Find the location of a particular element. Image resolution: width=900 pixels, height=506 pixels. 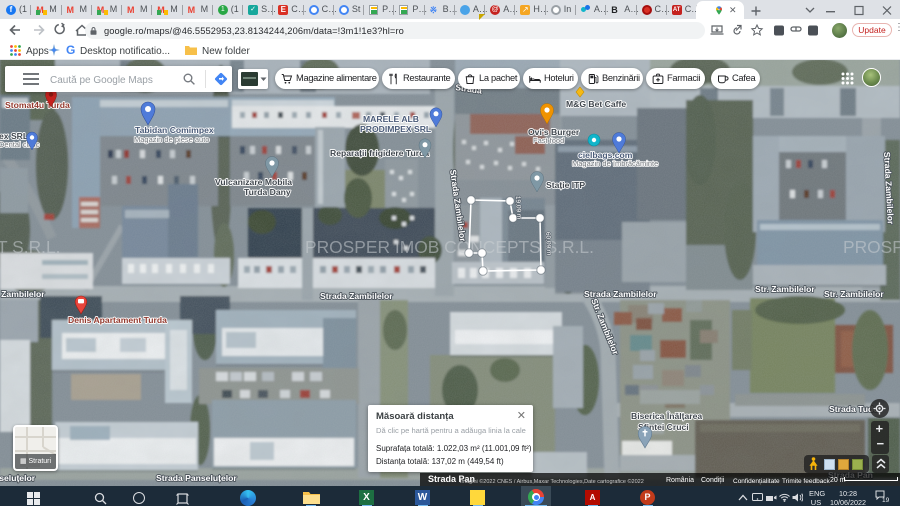

svg-text: Magazin de piese auto is located at coordinates (171, 139).